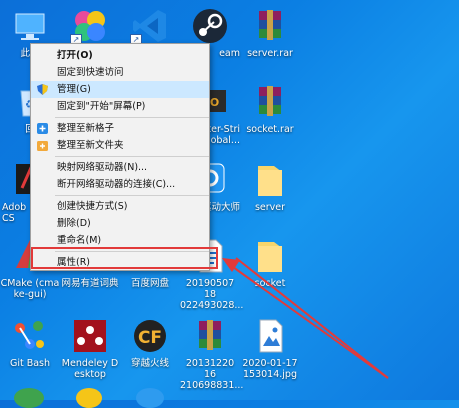  What do you see at coordinates (305, 318) in the screenshot?
I see `annotation-arrow` at bounding box center [305, 318].